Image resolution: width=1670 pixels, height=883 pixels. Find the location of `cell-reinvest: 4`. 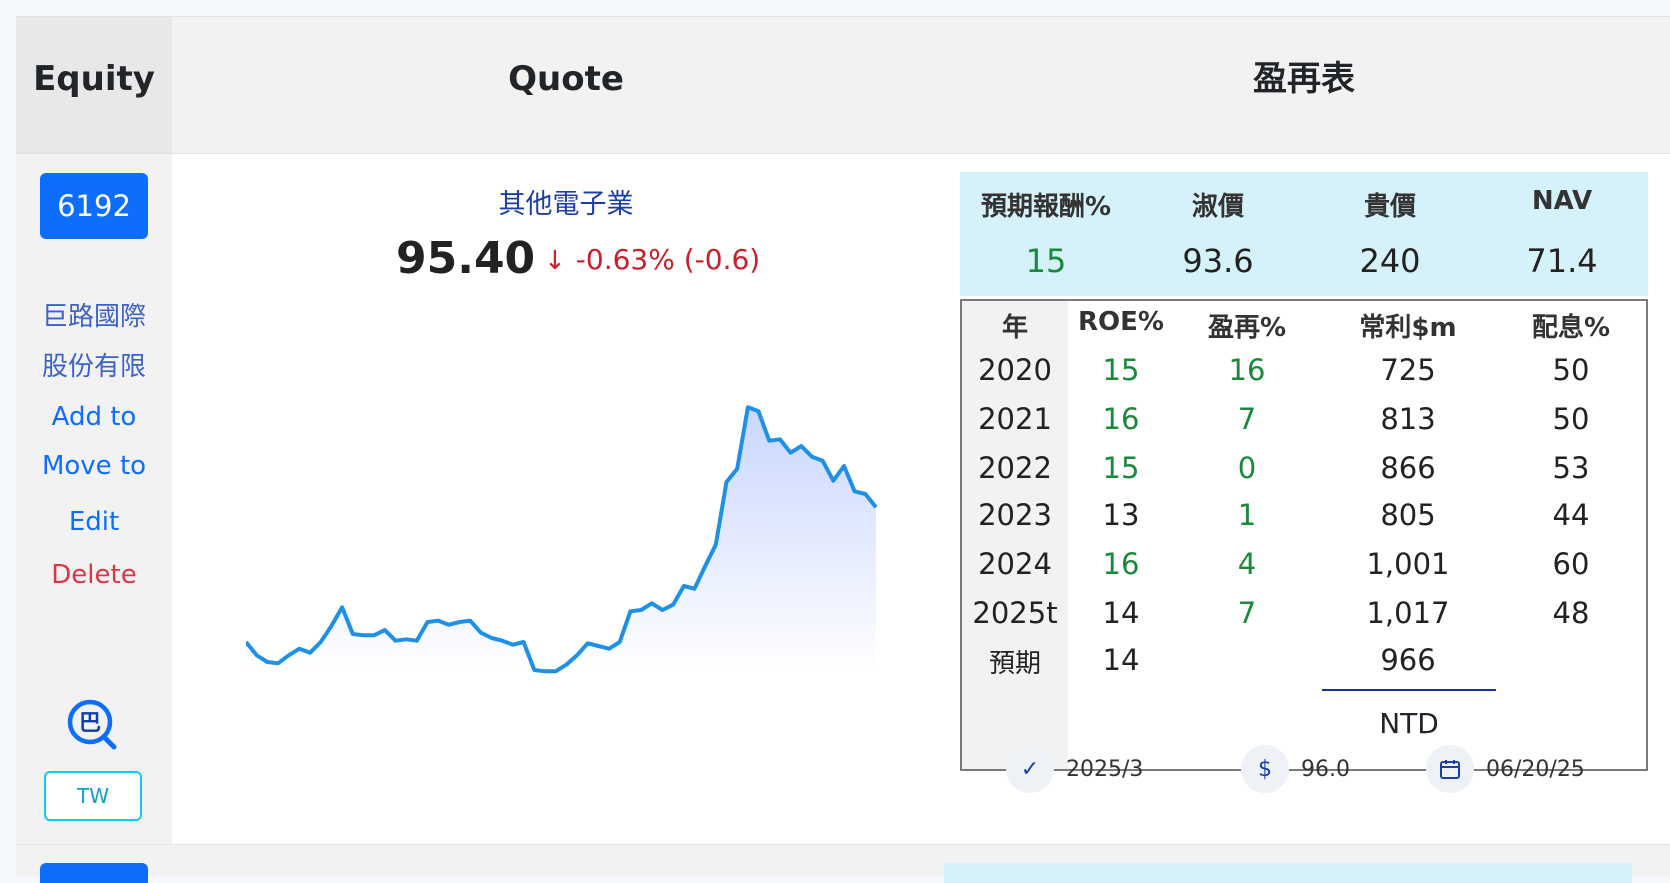

cell-reinvest: 4 is located at coordinates (1247, 564).